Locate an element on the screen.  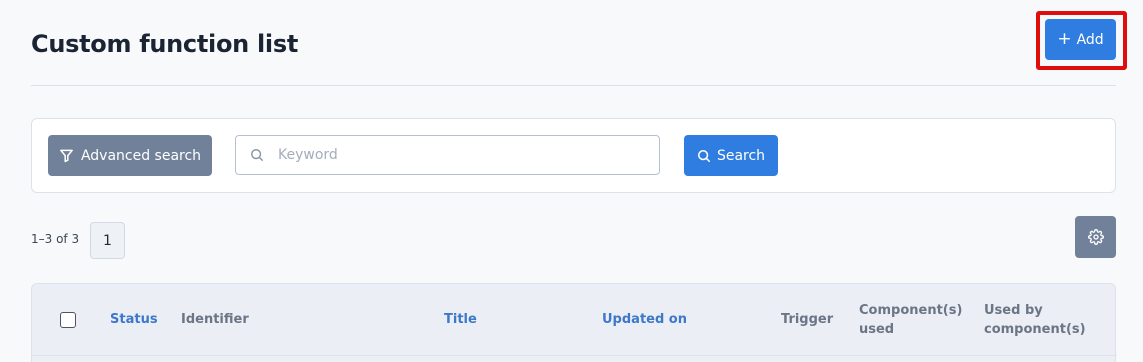
column-settings-button is located at coordinates (1095, 237).